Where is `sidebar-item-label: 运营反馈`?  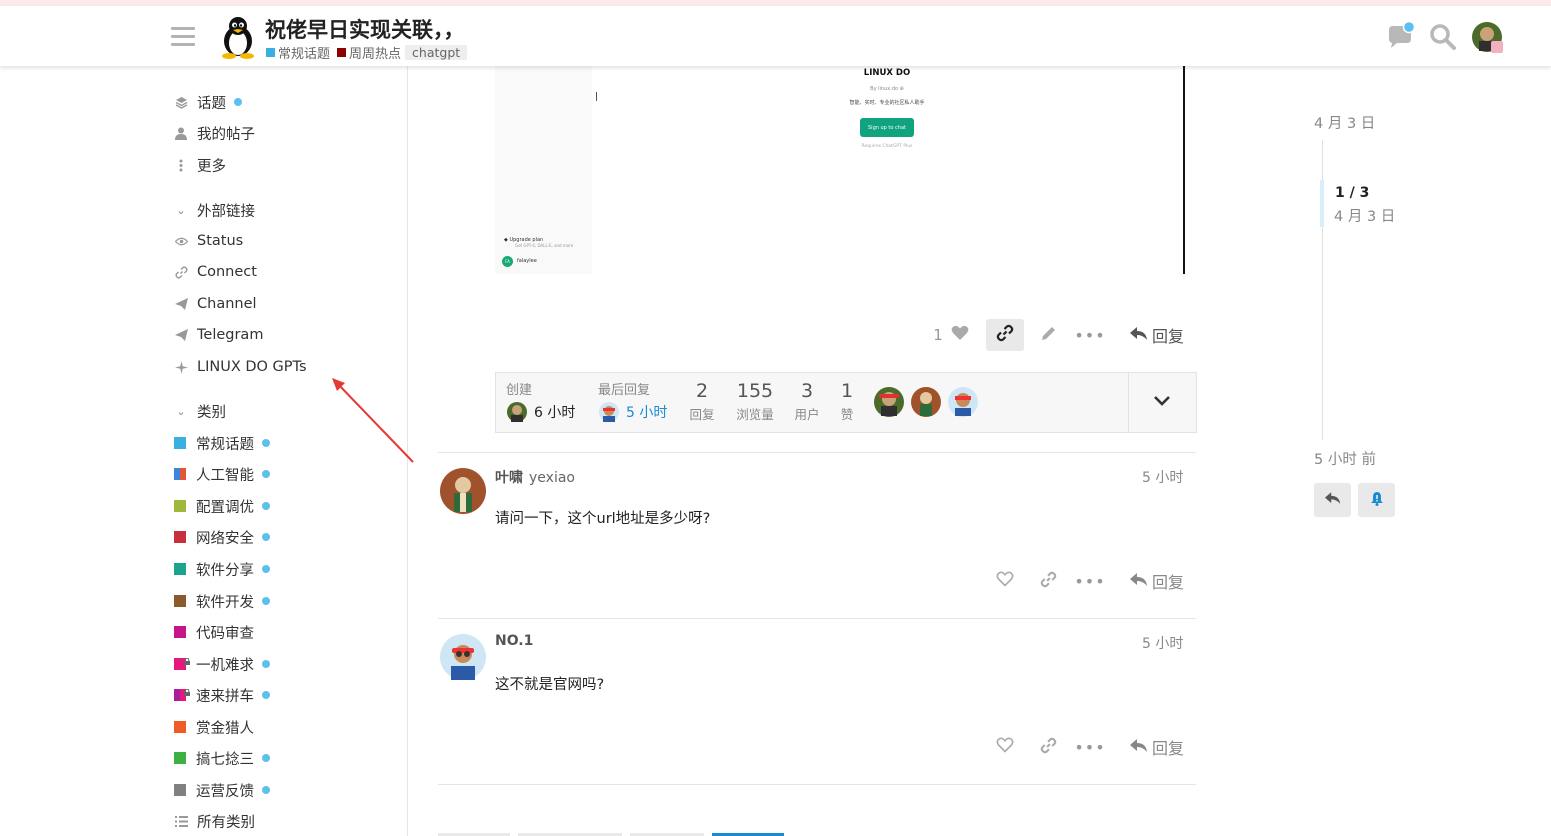 sidebar-item-label: 运营反馈 is located at coordinates (225, 791).